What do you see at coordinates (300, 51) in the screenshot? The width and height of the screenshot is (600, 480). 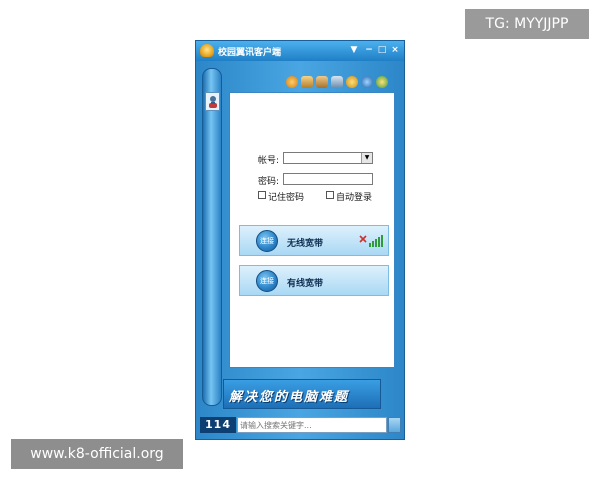 I see `title-bar: 校园翼讯客户端 ▼ − □ ×` at bounding box center [300, 51].